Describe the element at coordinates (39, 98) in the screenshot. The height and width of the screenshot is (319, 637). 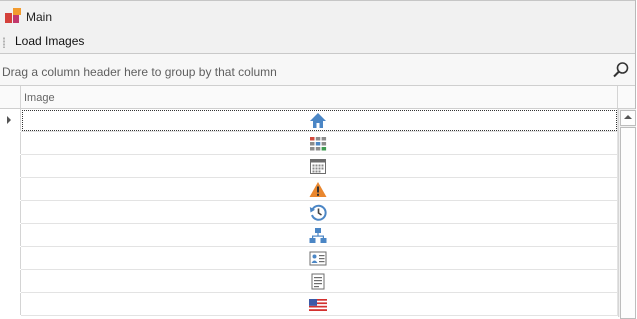
I see `column-header-label: Image` at that location.